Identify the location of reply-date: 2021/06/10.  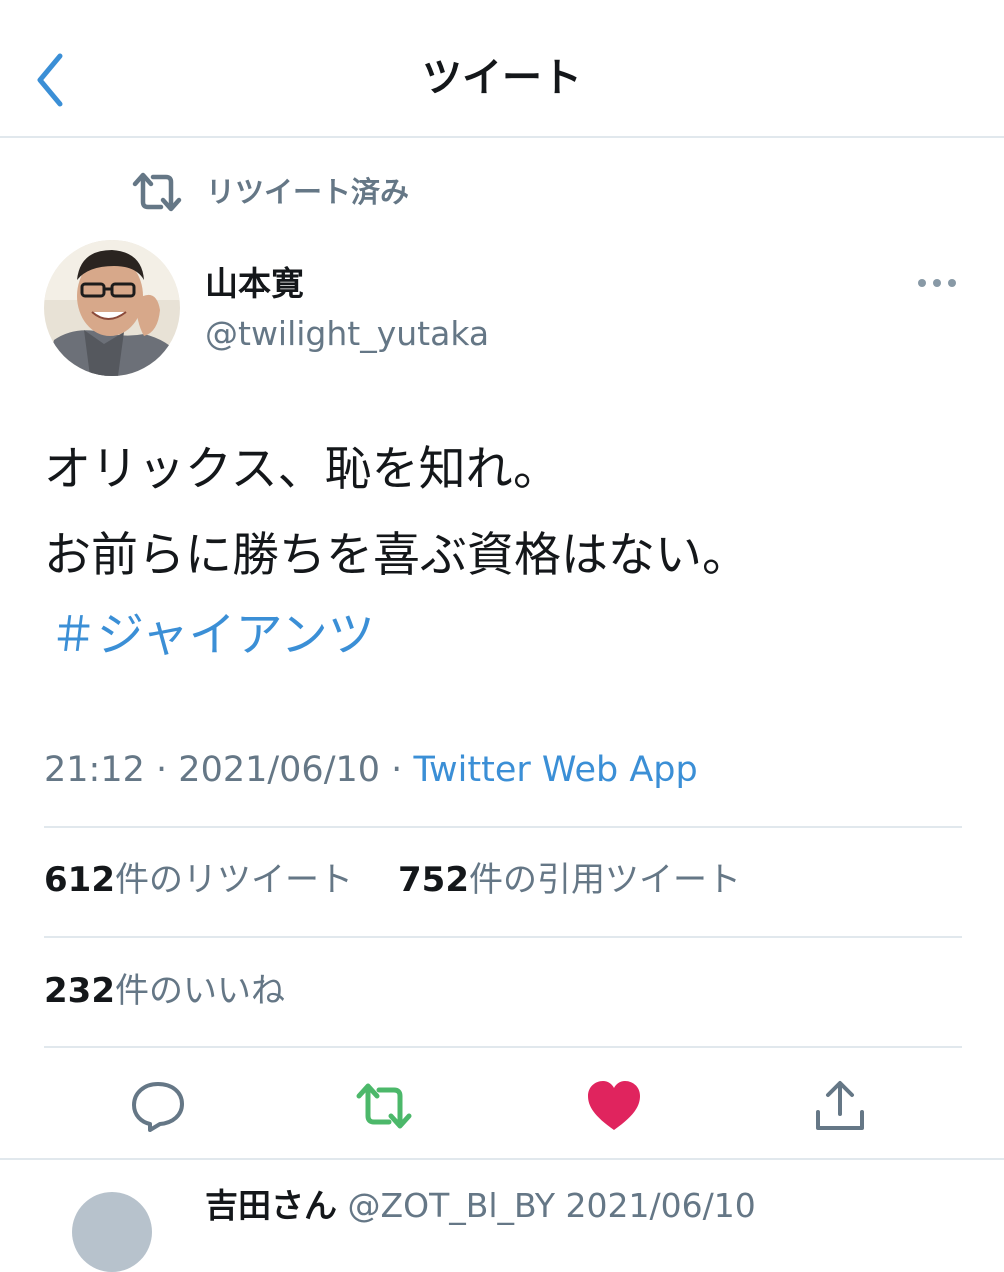
(660, 1205).